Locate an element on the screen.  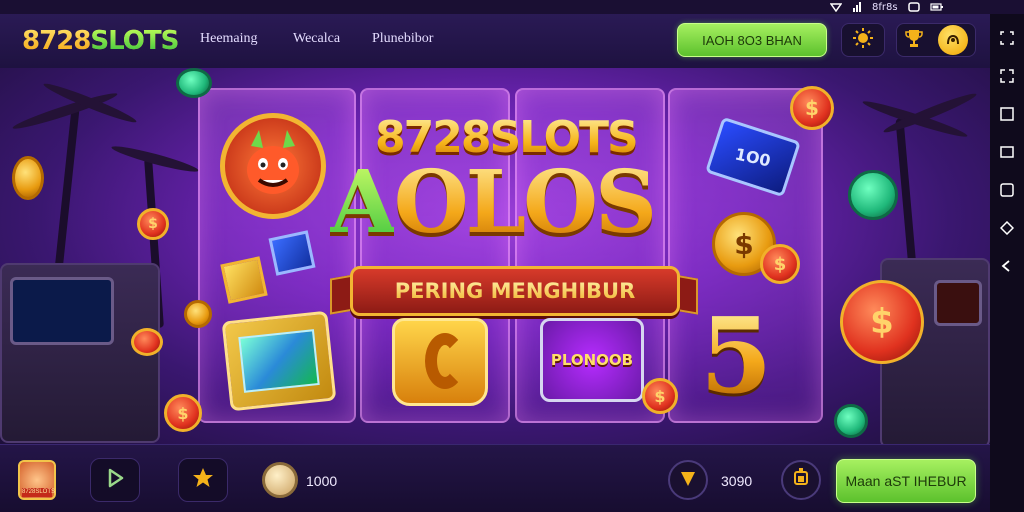
headline-part-b: OLOS is located at coordinates (525, 202).